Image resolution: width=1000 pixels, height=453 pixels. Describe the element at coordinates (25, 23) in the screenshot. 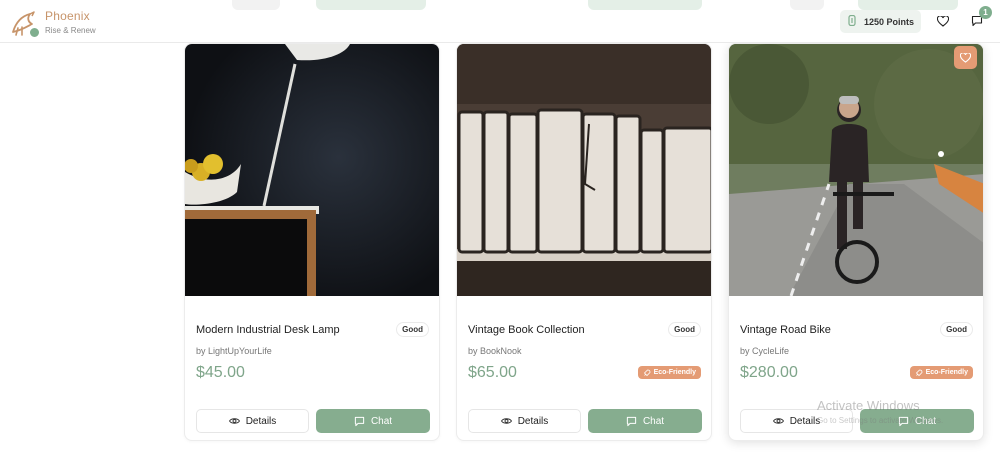

I see `phoenix-bird-icon` at that location.